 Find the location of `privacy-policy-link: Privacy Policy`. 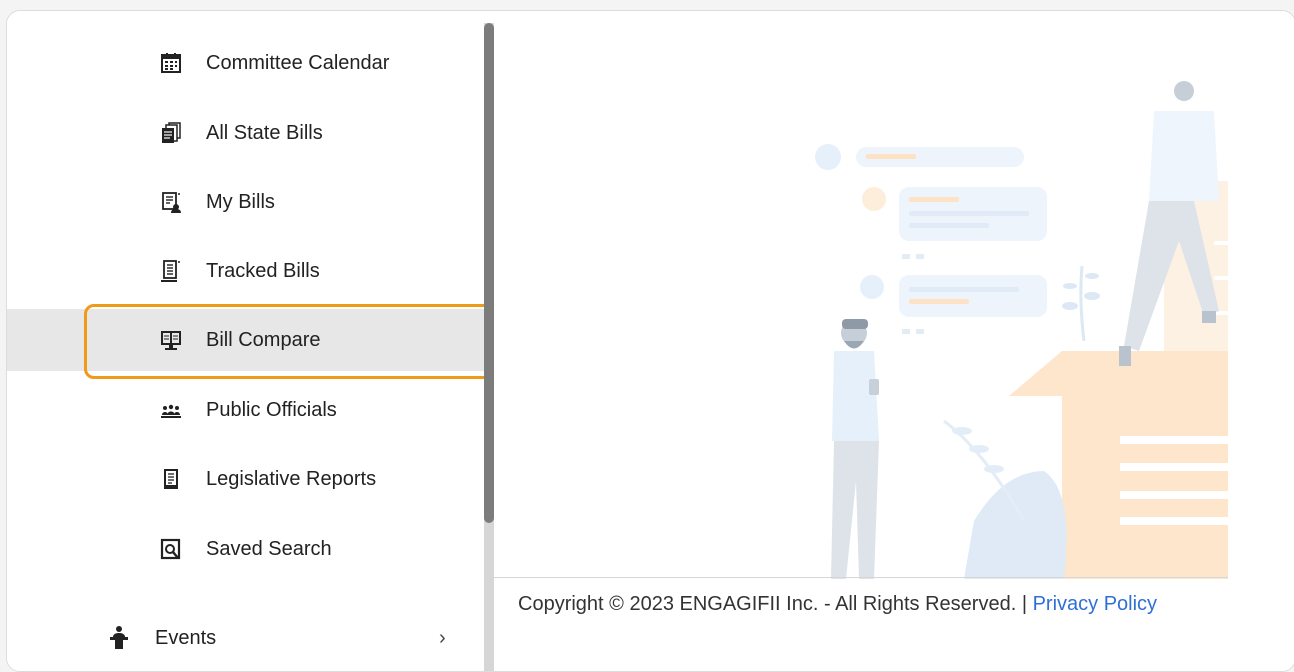

privacy-policy-link: Privacy Policy is located at coordinates (1095, 604).